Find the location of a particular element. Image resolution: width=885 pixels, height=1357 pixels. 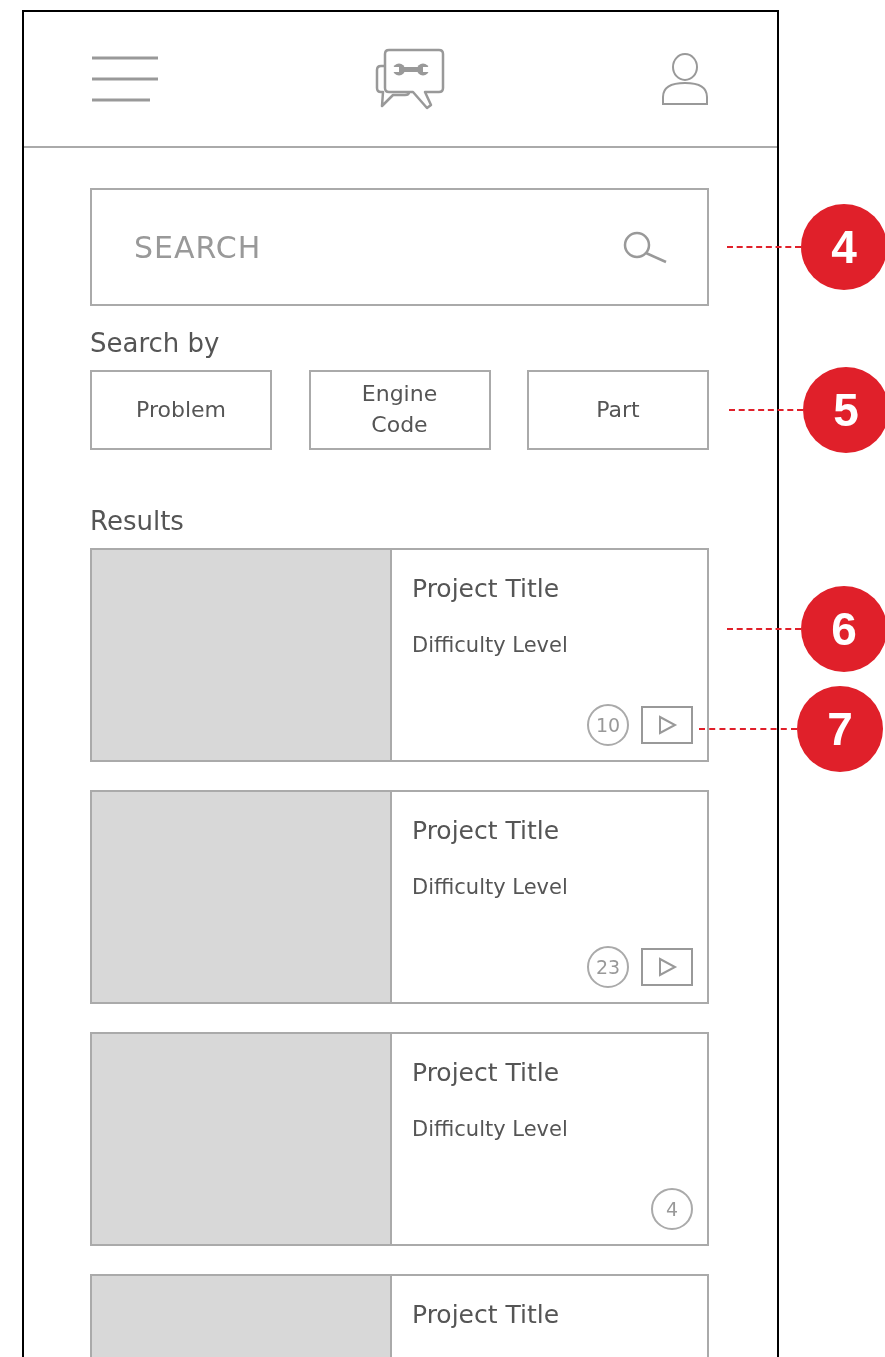

callout-number: 7 is located at coordinates (840, 729).